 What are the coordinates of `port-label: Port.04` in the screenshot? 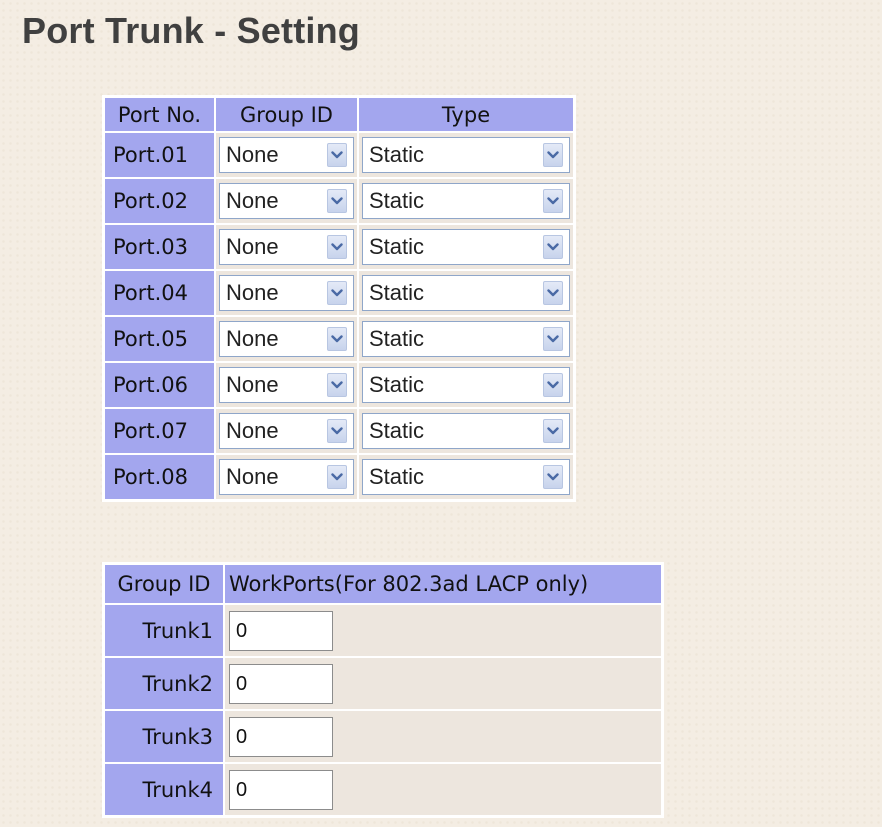 It's located at (159, 293).